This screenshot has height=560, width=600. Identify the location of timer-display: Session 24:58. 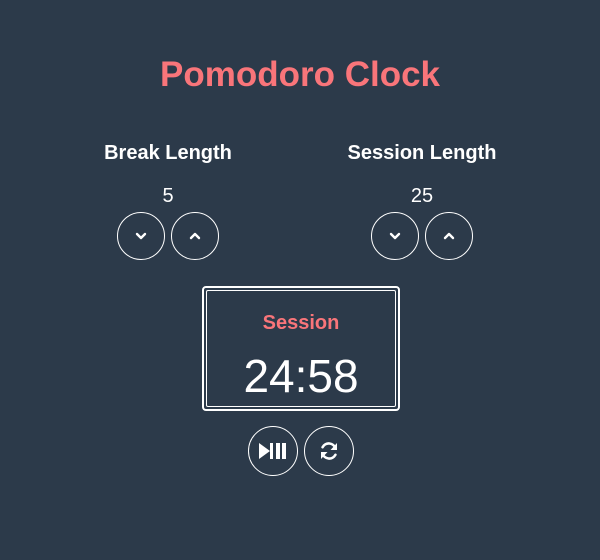
(301, 348).